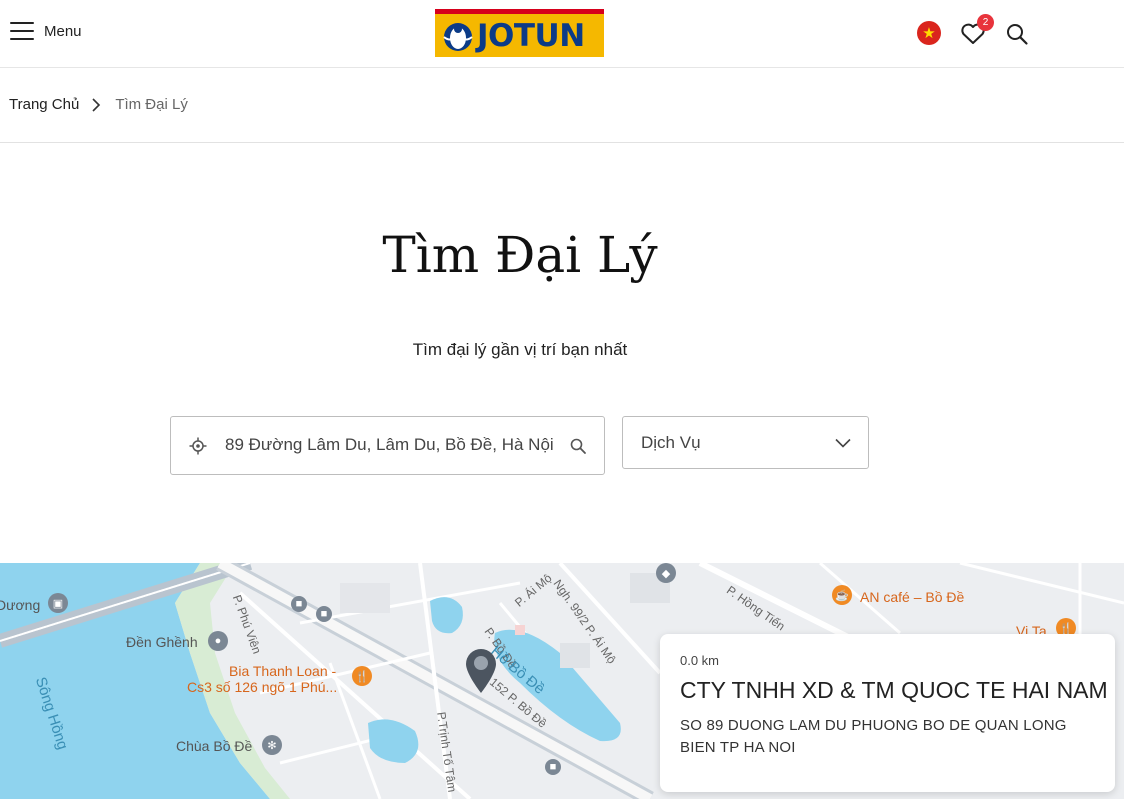  I want to click on divider, so click(562, 142).